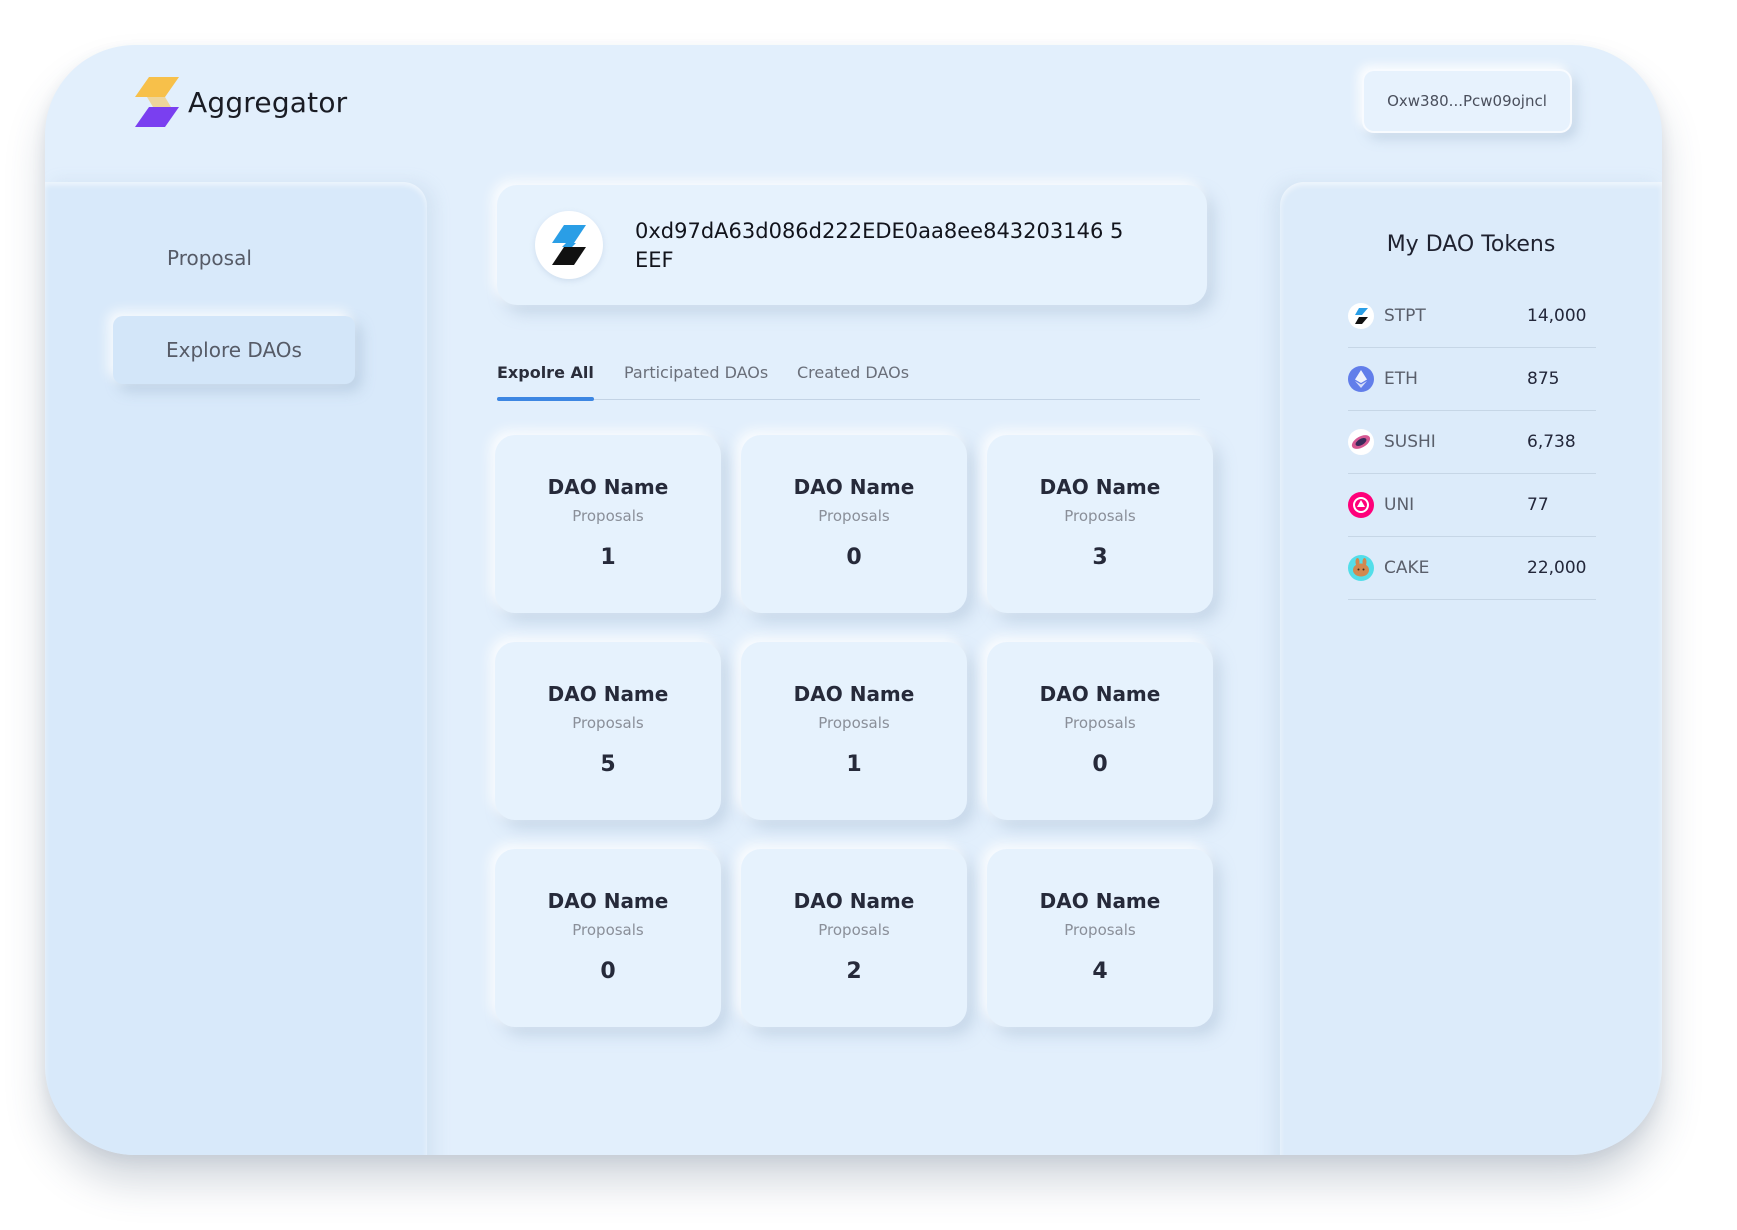 The image size is (1737, 1230). I want to click on token-symbol: ETH, so click(1401, 379).